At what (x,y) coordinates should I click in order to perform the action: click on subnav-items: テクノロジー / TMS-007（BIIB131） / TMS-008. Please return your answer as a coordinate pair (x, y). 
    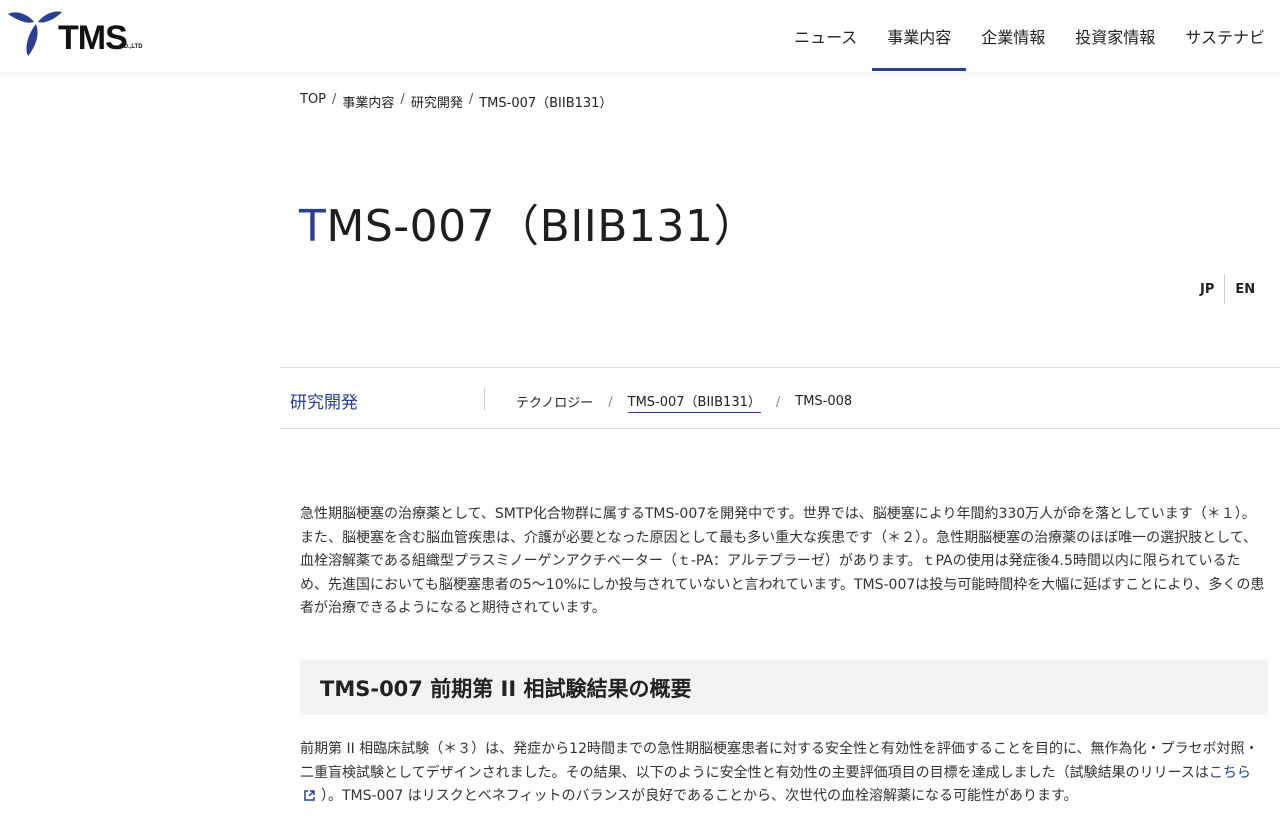
    Looking at the image, I should click on (684, 402).